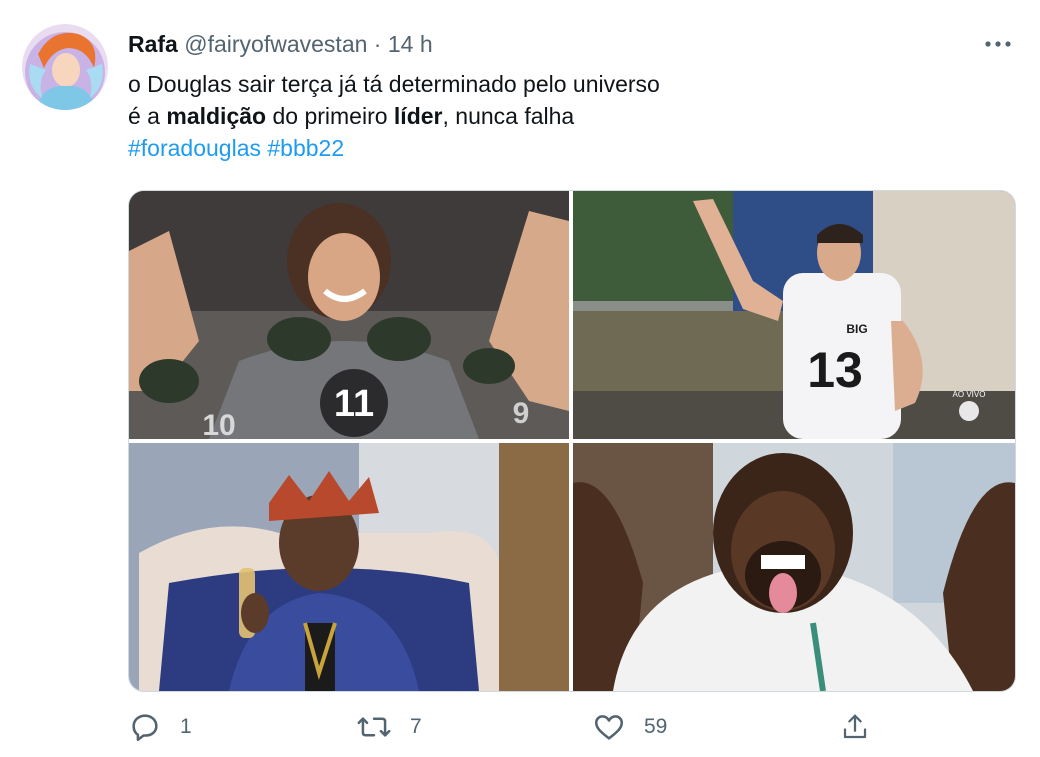 The height and width of the screenshot is (757, 1040). Describe the element at coordinates (145, 728) in the screenshot. I see `reply-icon` at that location.